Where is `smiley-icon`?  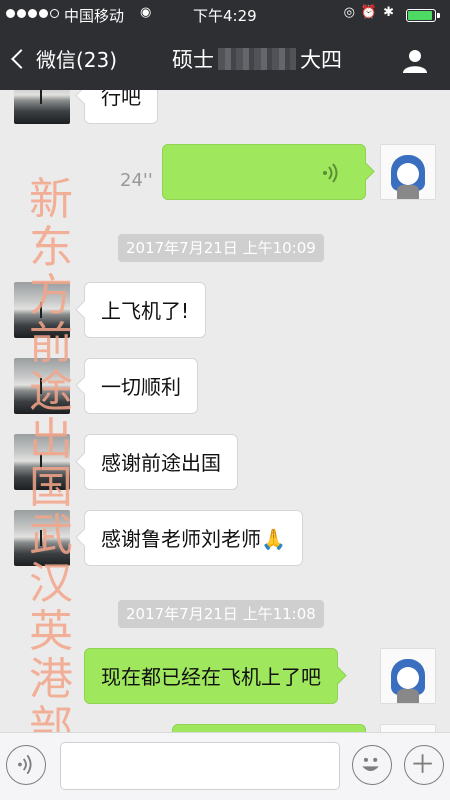
smiley-icon is located at coordinates (370, 764).